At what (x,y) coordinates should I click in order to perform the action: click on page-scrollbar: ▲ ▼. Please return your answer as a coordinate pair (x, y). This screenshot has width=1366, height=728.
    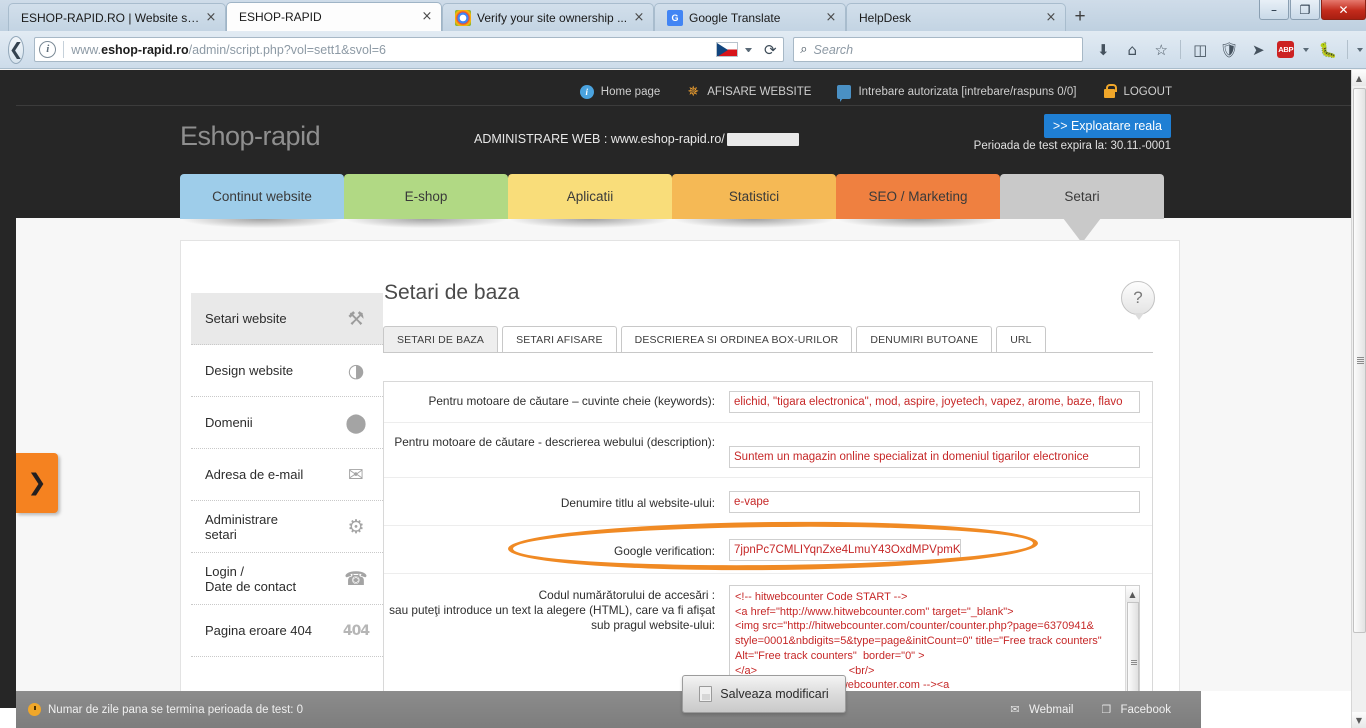
    Looking at the image, I should click on (1358, 399).